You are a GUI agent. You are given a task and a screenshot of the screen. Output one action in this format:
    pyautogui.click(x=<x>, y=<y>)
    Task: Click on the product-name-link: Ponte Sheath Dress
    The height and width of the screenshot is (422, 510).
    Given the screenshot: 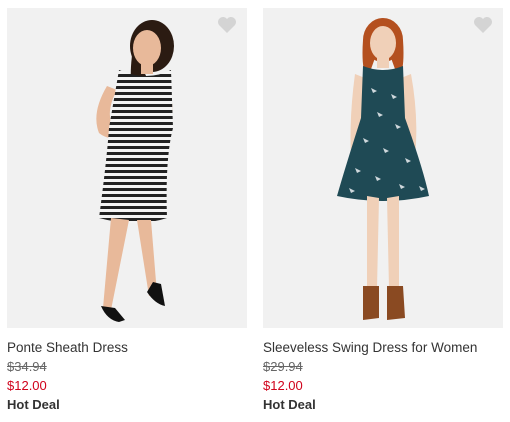 What is the action you would take?
    pyautogui.click(x=127, y=348)
    